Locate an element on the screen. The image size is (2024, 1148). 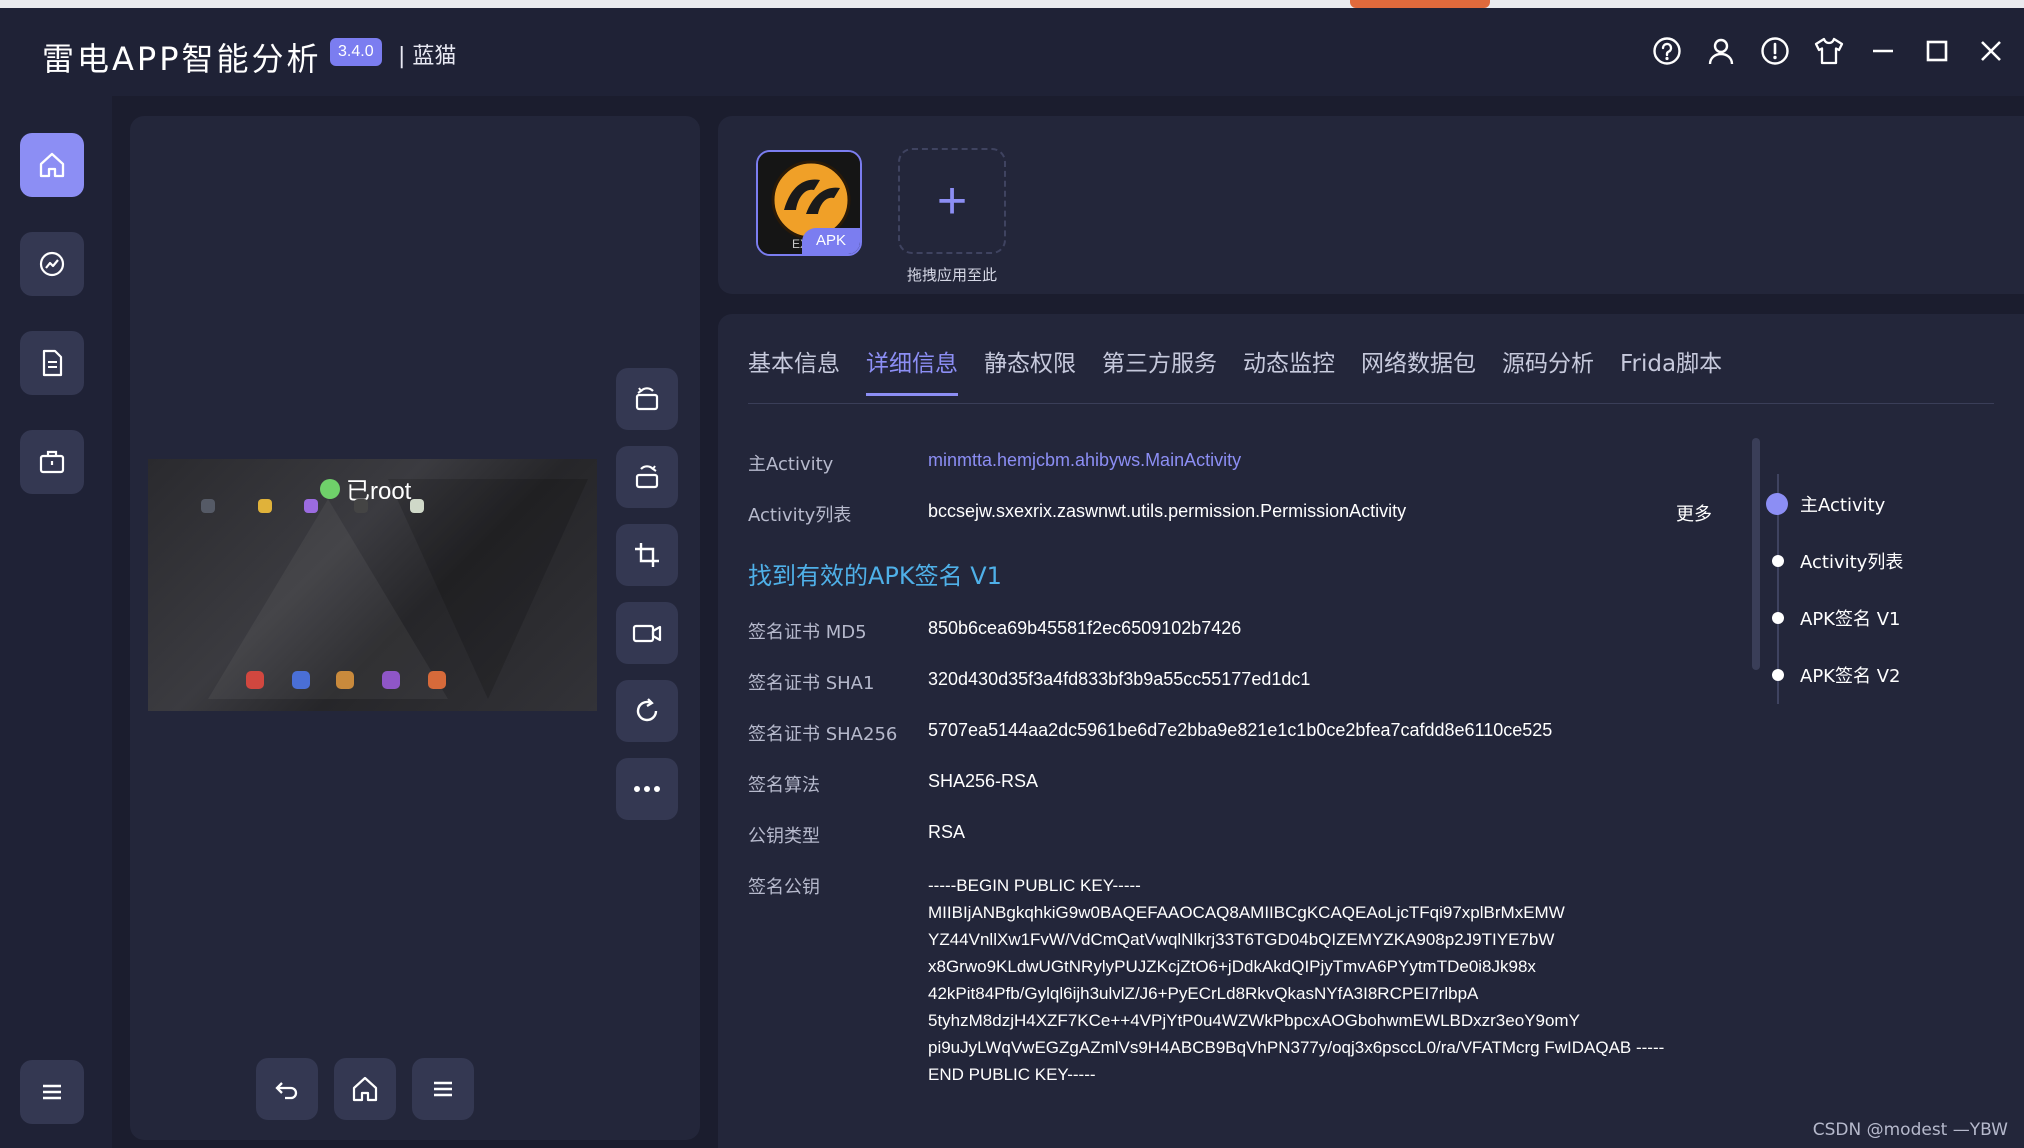
rotate-left-icon is located at coordinates (647, 399).